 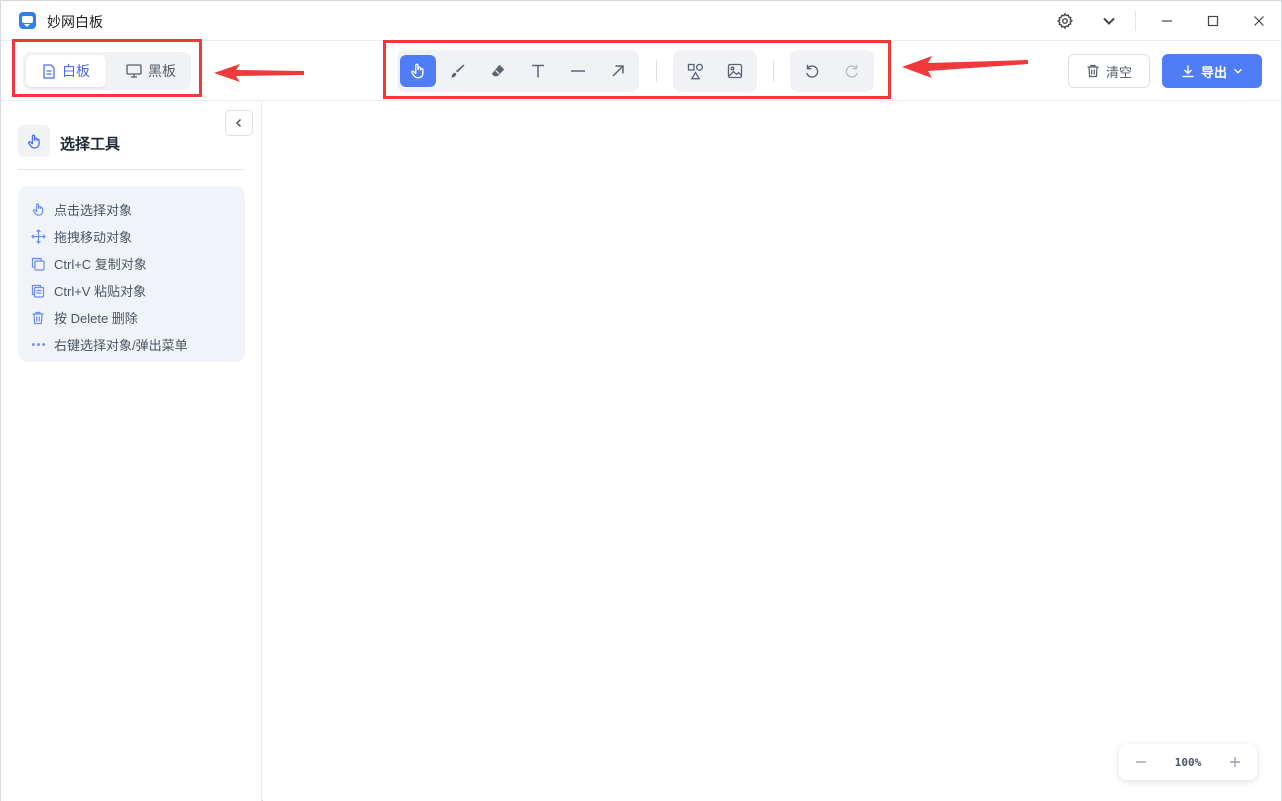 I want to click on whiteboard-mode-button: 白板, so click(x=66, y=71).